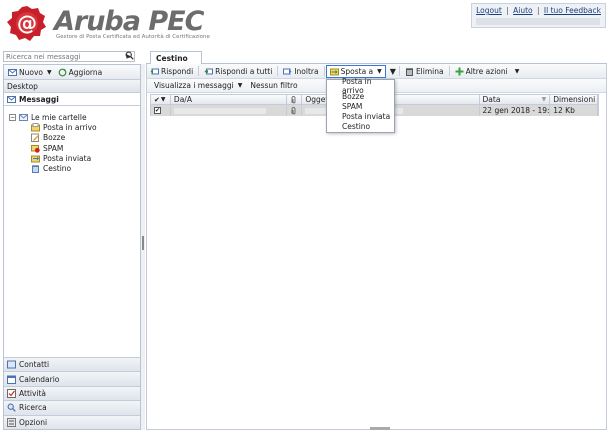  What do you see at coordinates (80, 72) in the screenshot?
I see `refresh-button: Aggiorna` at bounding box center [80, 72].